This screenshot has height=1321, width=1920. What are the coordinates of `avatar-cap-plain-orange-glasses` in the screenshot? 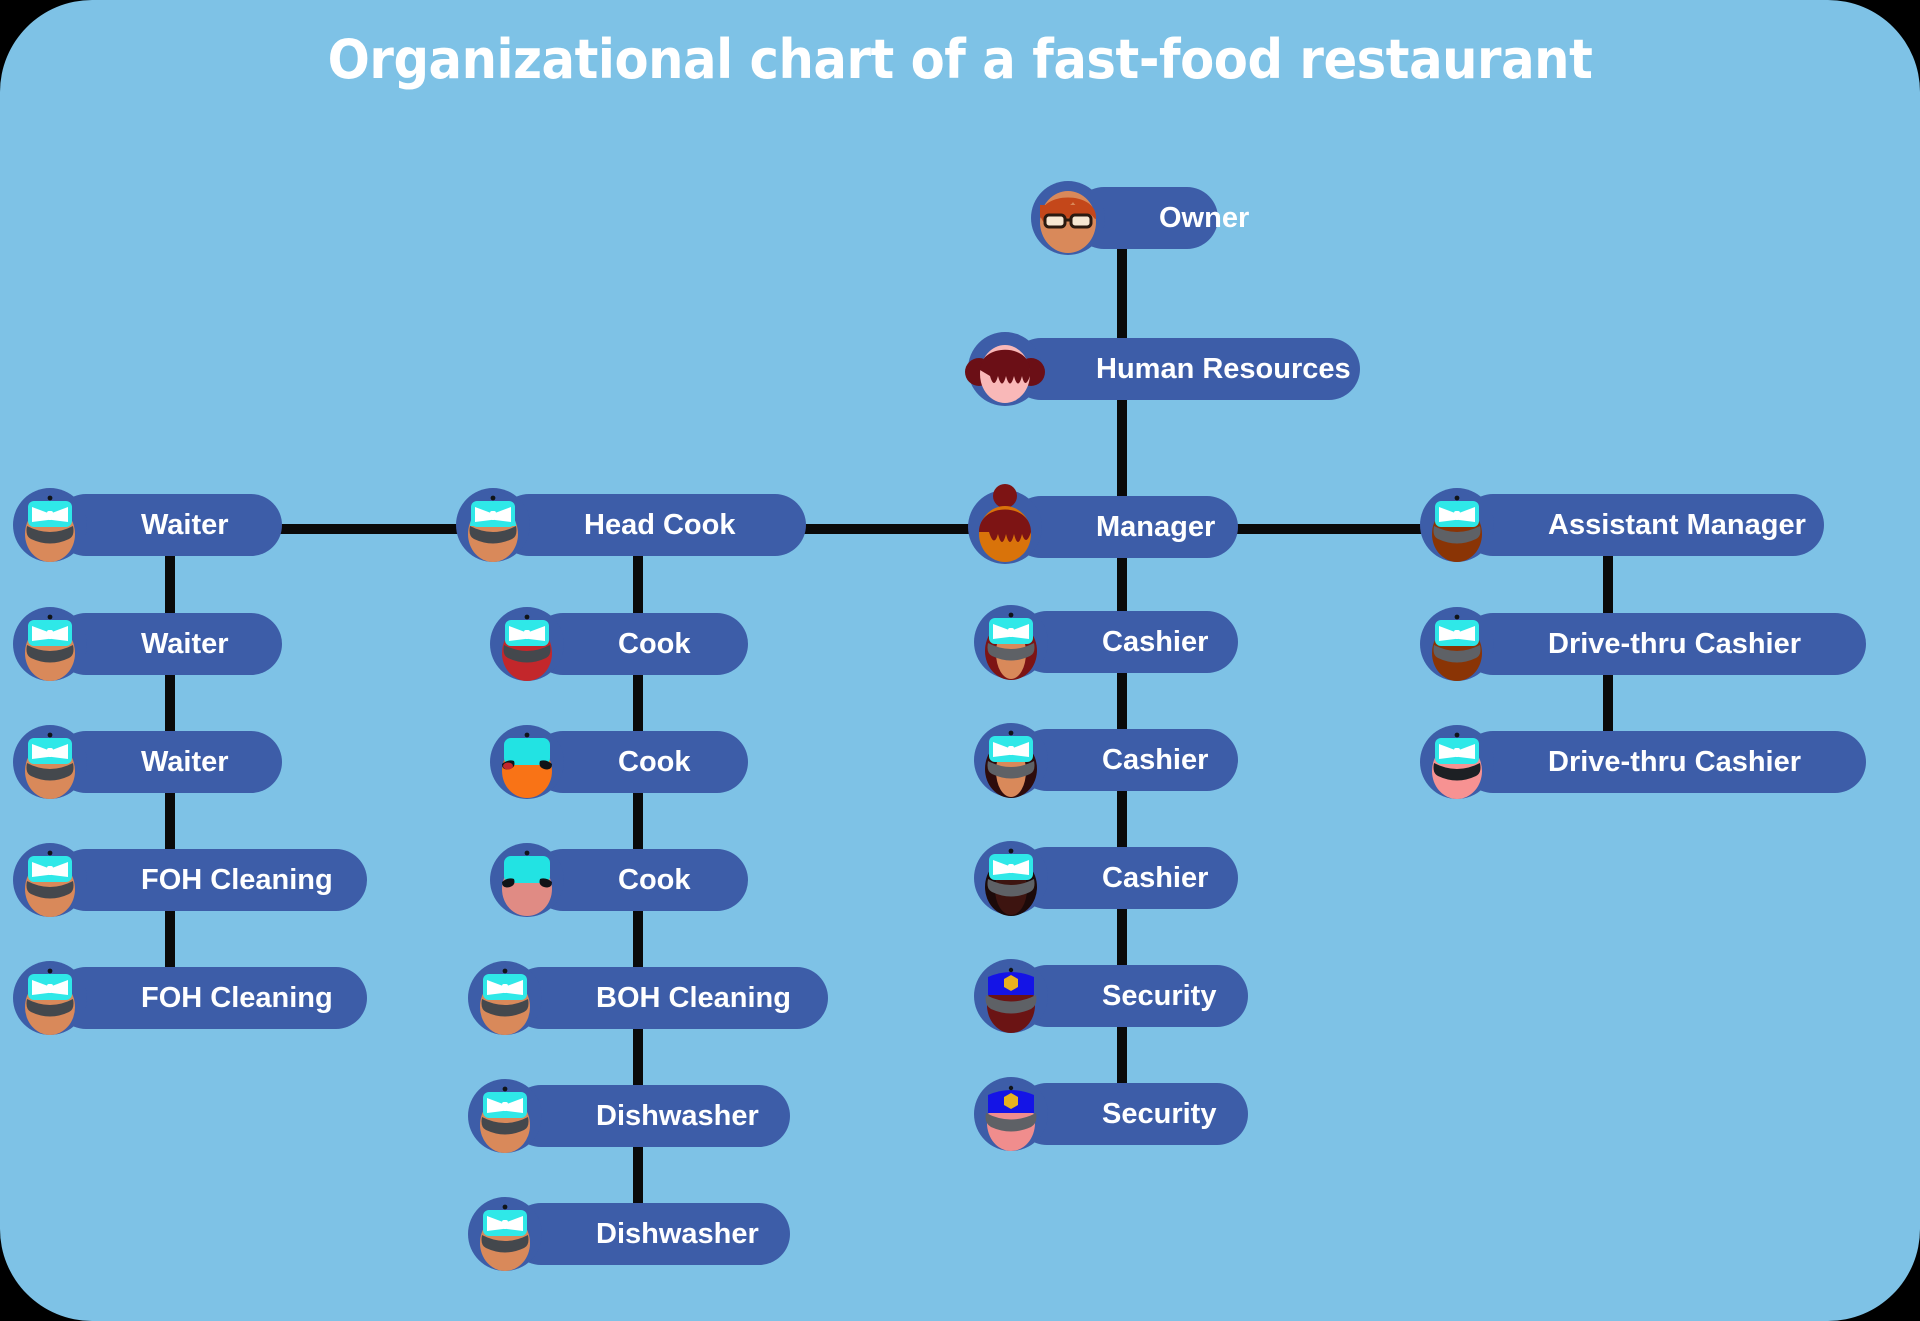 It's located at (527, 762).